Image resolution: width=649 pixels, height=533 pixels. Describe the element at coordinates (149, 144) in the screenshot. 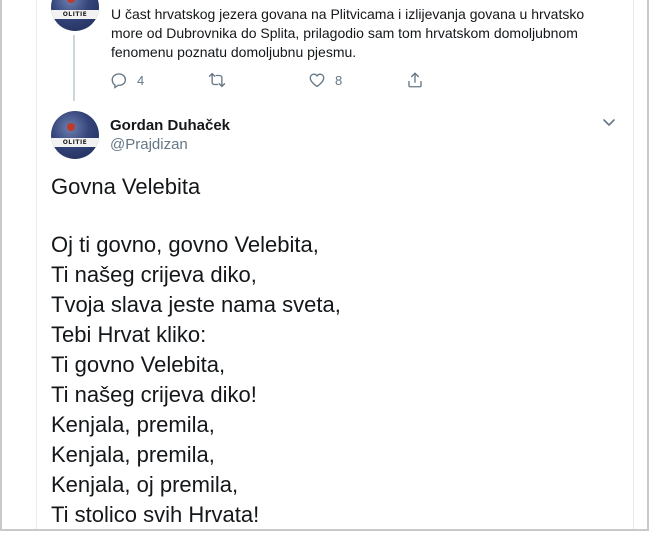

I see `author-handle: @Prajdizan` at that location.